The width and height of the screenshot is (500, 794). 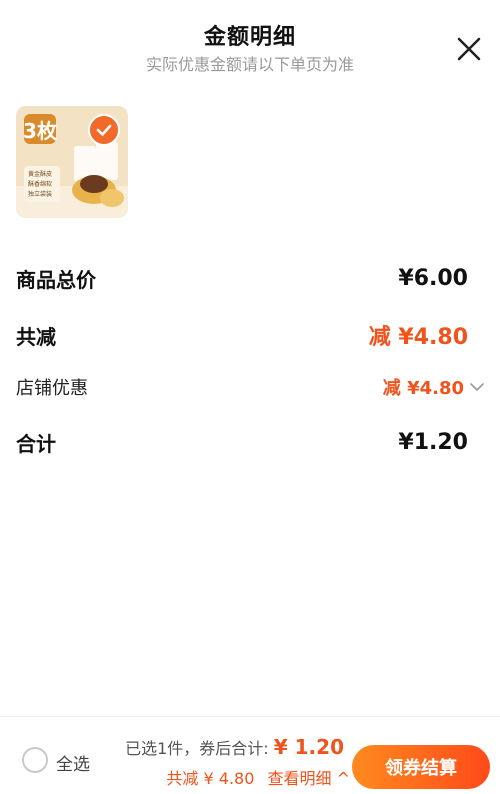 I want to click on total-price-label: 商品总价, so click(x=56, y=280).